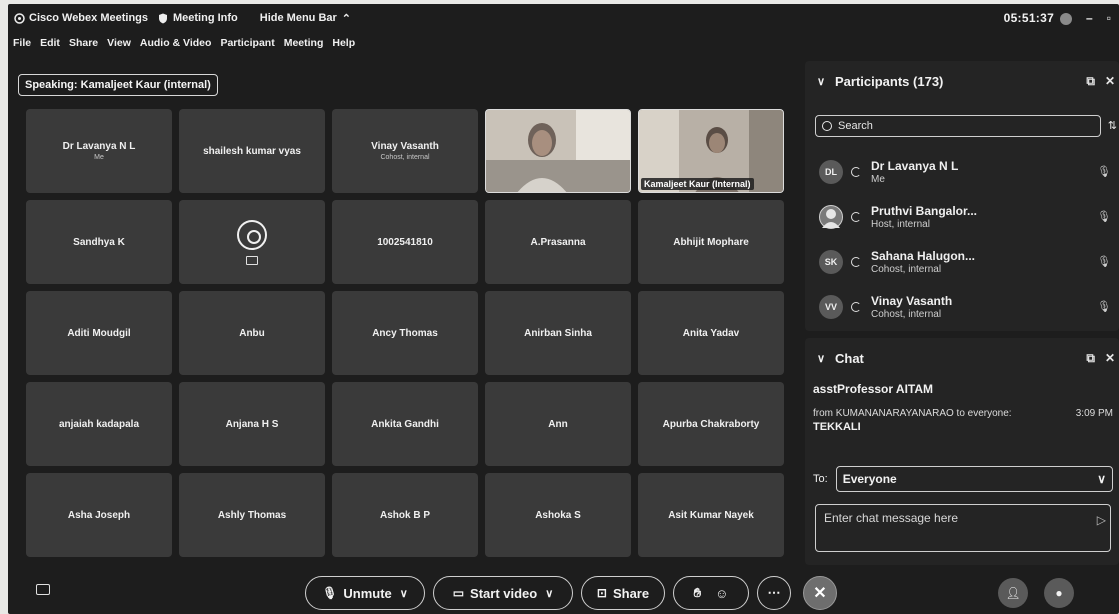  What do you see at coordinates (911, 307) in the screenshot?
I see `participant-text: Vinay Vasanth Cohost, internal` at bounding box center [911, 307].